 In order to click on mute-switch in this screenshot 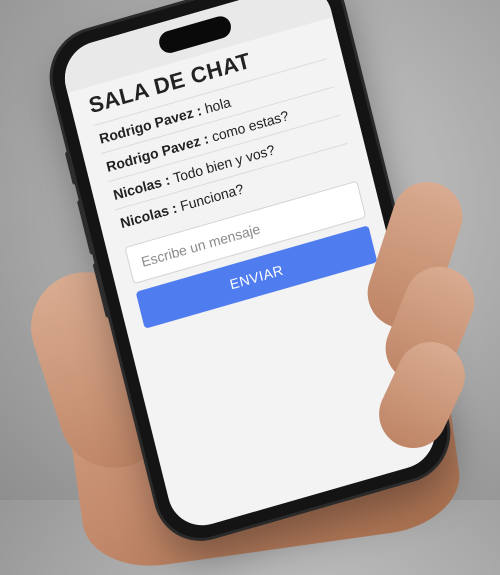, I will do `click(71, 168)`.